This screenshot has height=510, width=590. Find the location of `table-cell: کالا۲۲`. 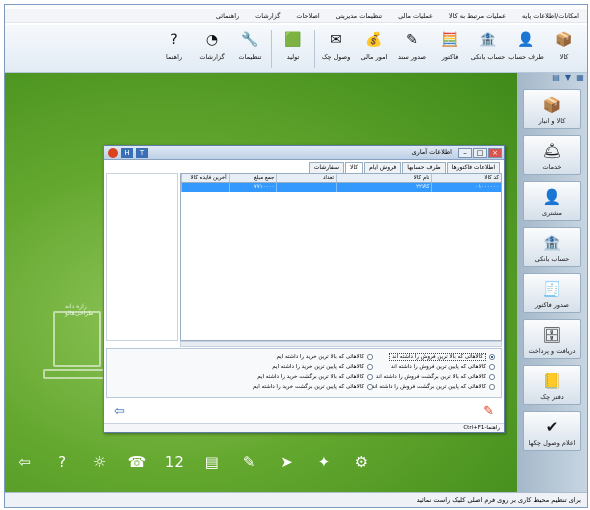

table-cell: کالا۲۲ is located at coordinates (383, 187).